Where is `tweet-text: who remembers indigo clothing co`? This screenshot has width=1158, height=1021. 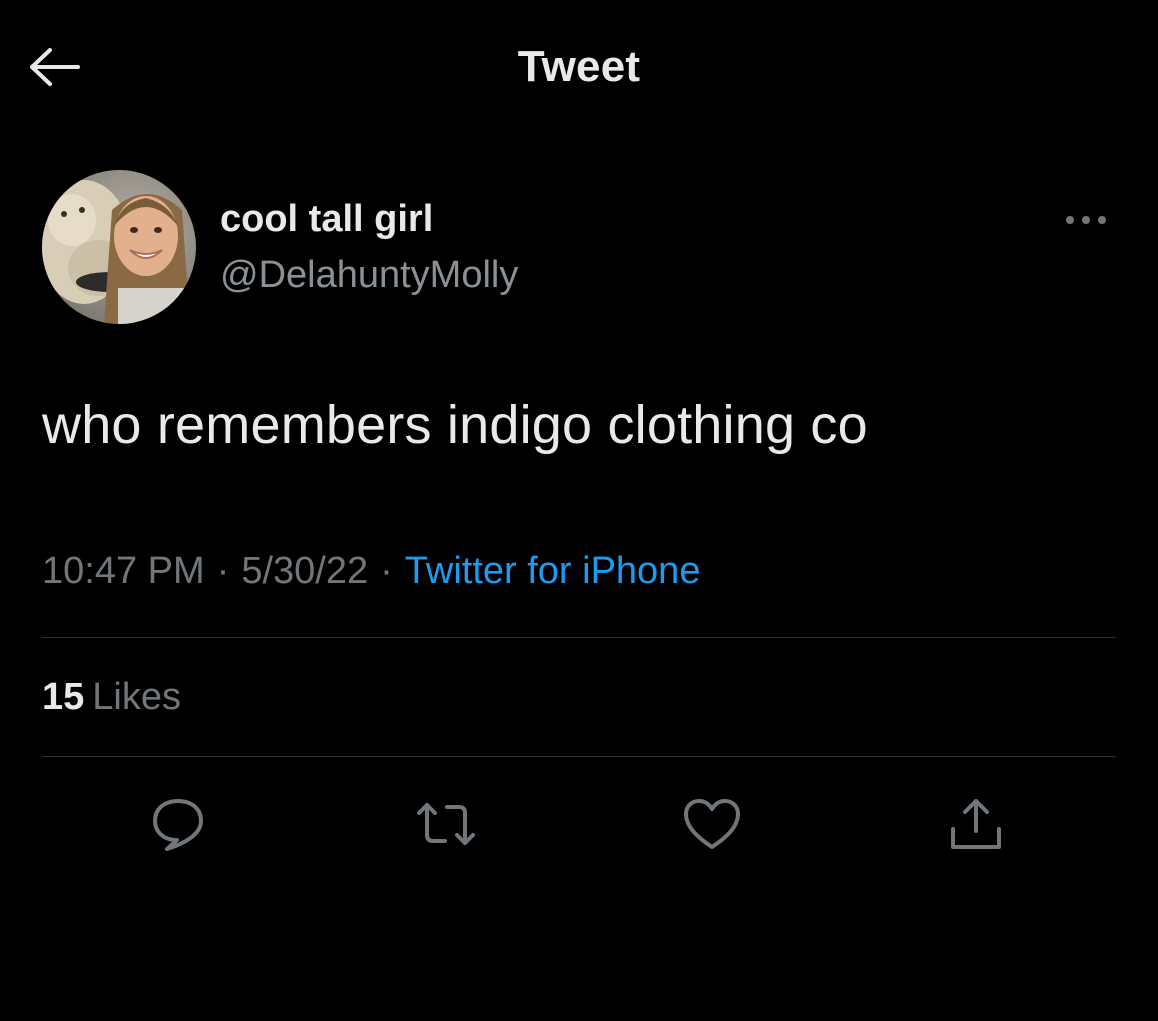 tweet-text: who remembers indigo clothing co is located at coordinates (455, 425).